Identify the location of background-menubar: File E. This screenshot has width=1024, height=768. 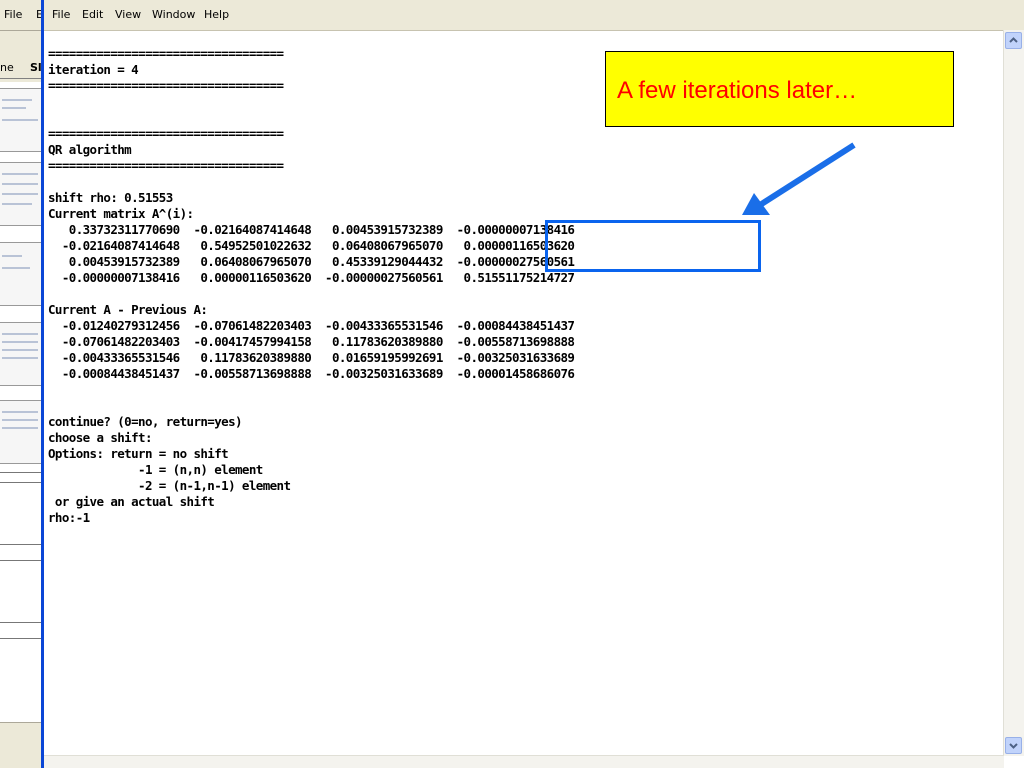
(22, 15).